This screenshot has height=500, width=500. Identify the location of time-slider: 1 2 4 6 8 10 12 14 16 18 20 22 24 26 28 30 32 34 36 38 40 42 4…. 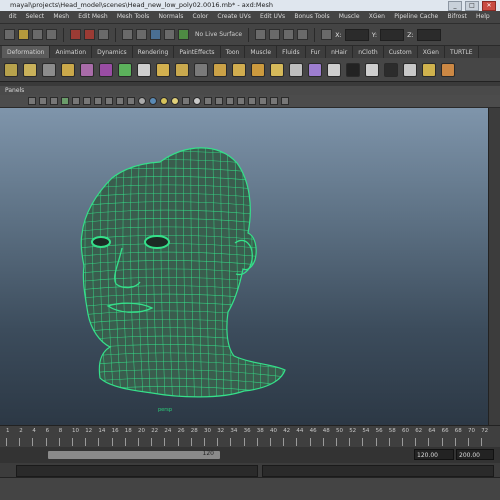
(250, 436).